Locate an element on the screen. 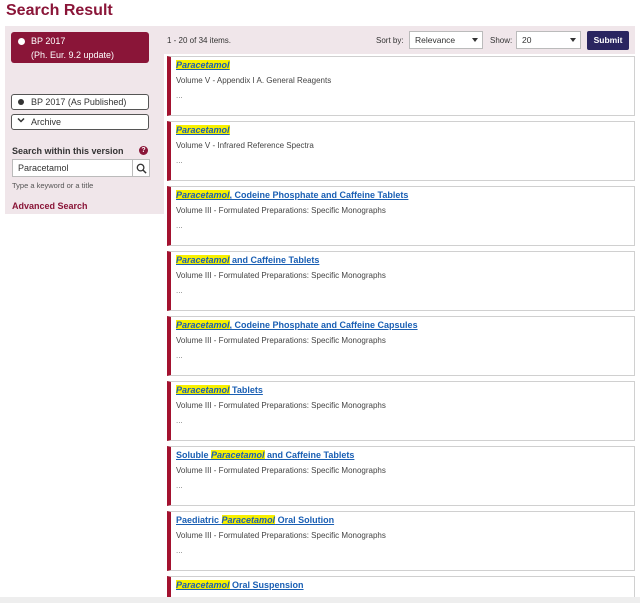  search-hint: Type a keyword or a title is located at coordinates (53, 185).